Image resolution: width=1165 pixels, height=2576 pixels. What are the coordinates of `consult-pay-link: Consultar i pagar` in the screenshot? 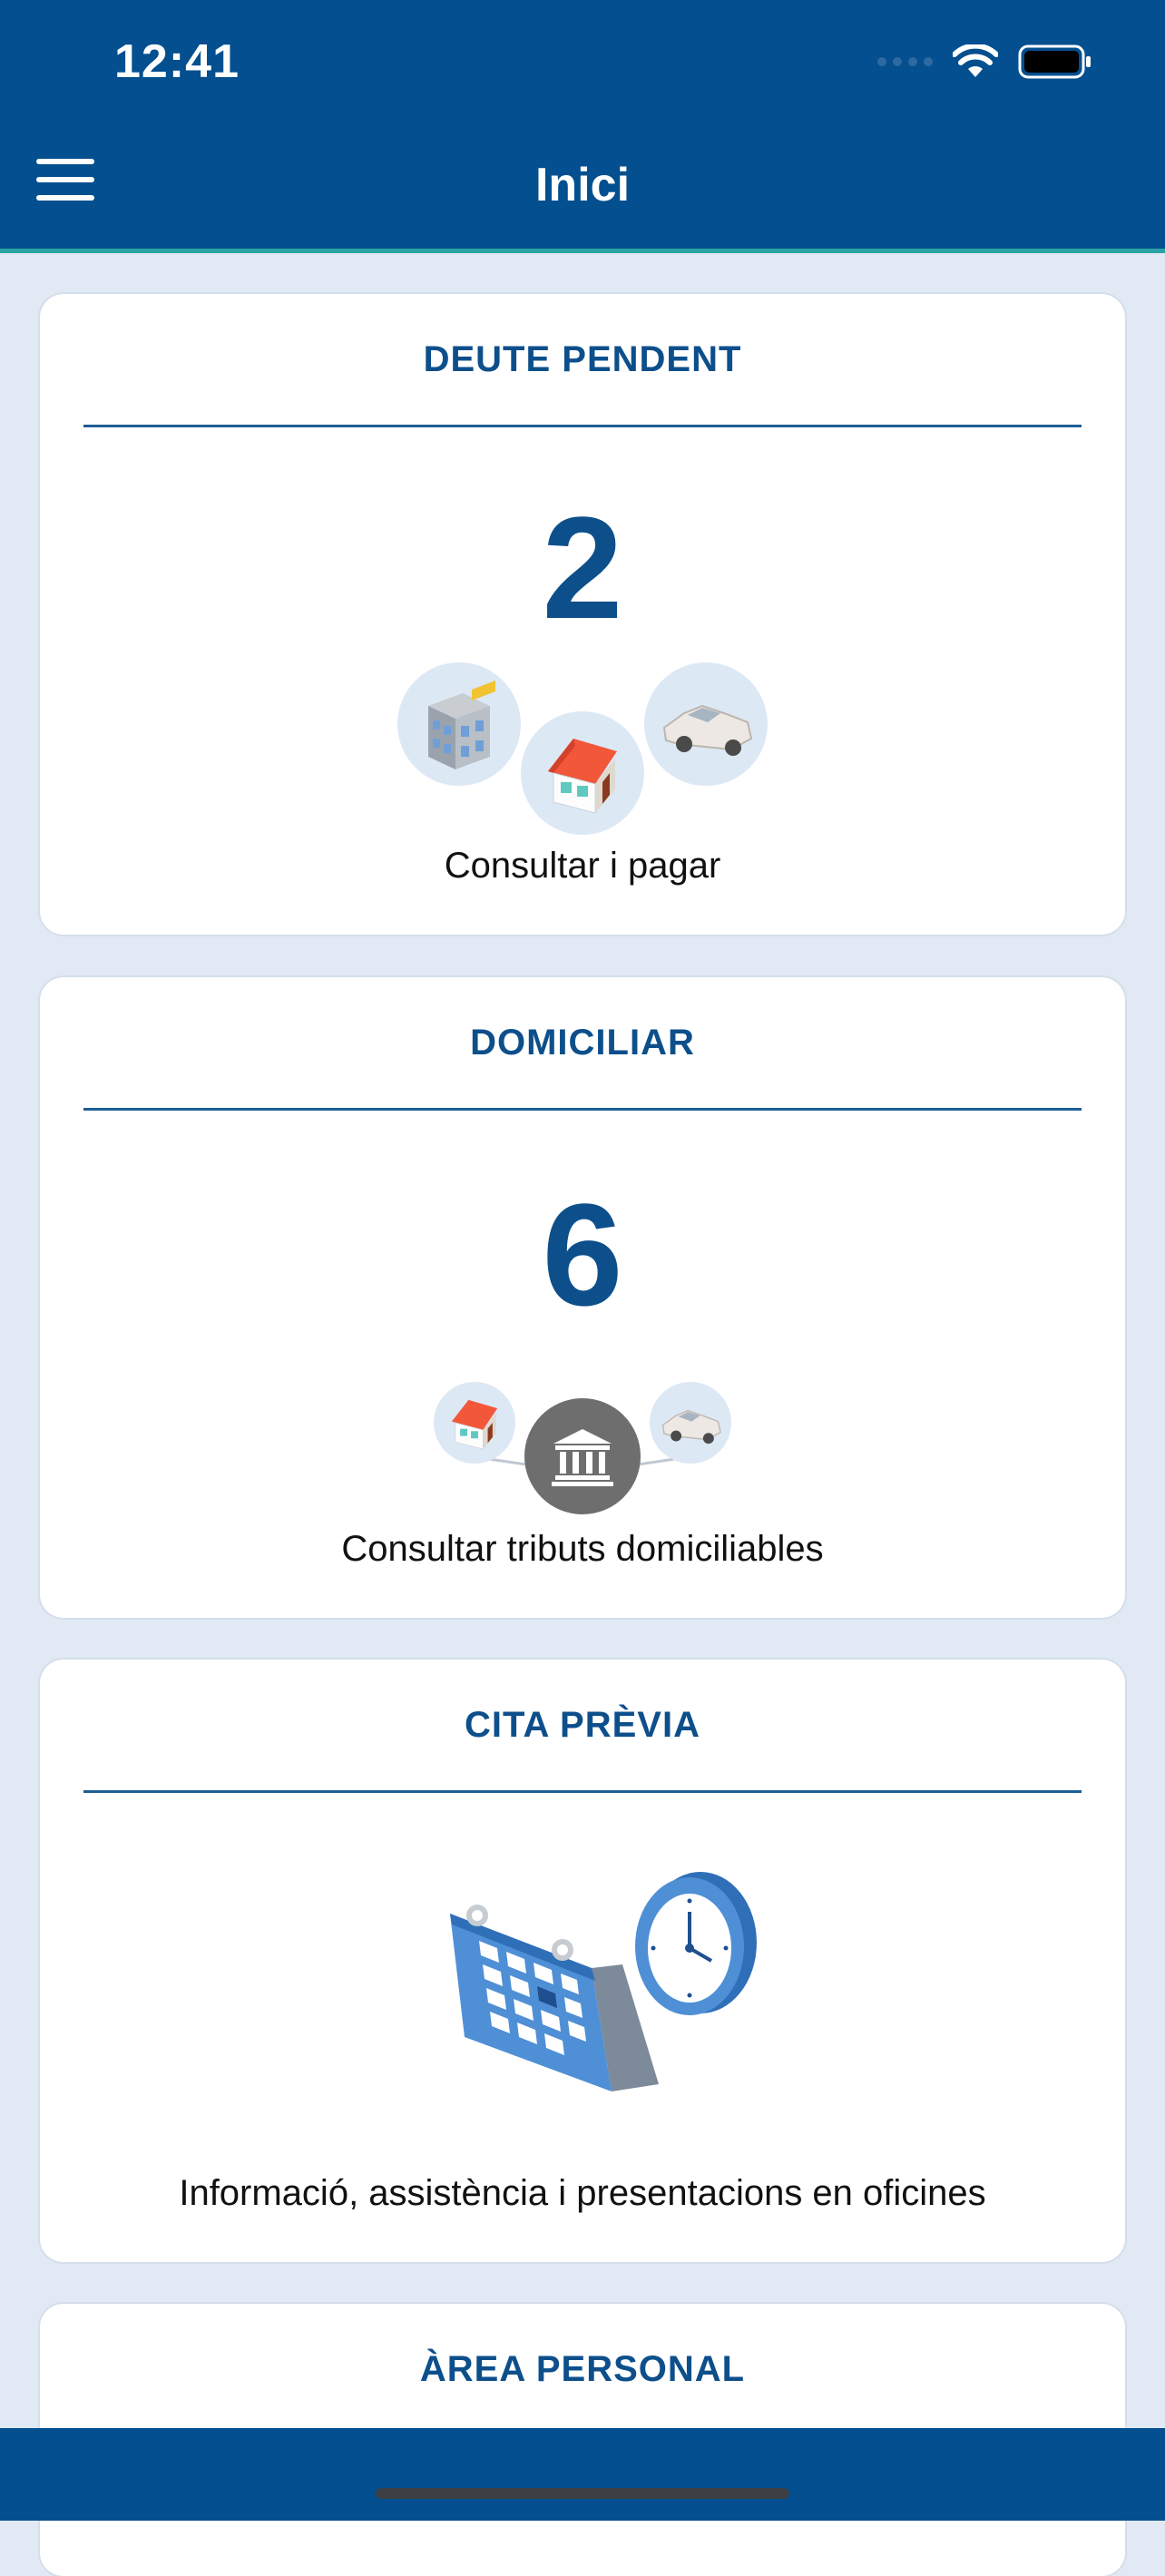 It's located at (582, 866).